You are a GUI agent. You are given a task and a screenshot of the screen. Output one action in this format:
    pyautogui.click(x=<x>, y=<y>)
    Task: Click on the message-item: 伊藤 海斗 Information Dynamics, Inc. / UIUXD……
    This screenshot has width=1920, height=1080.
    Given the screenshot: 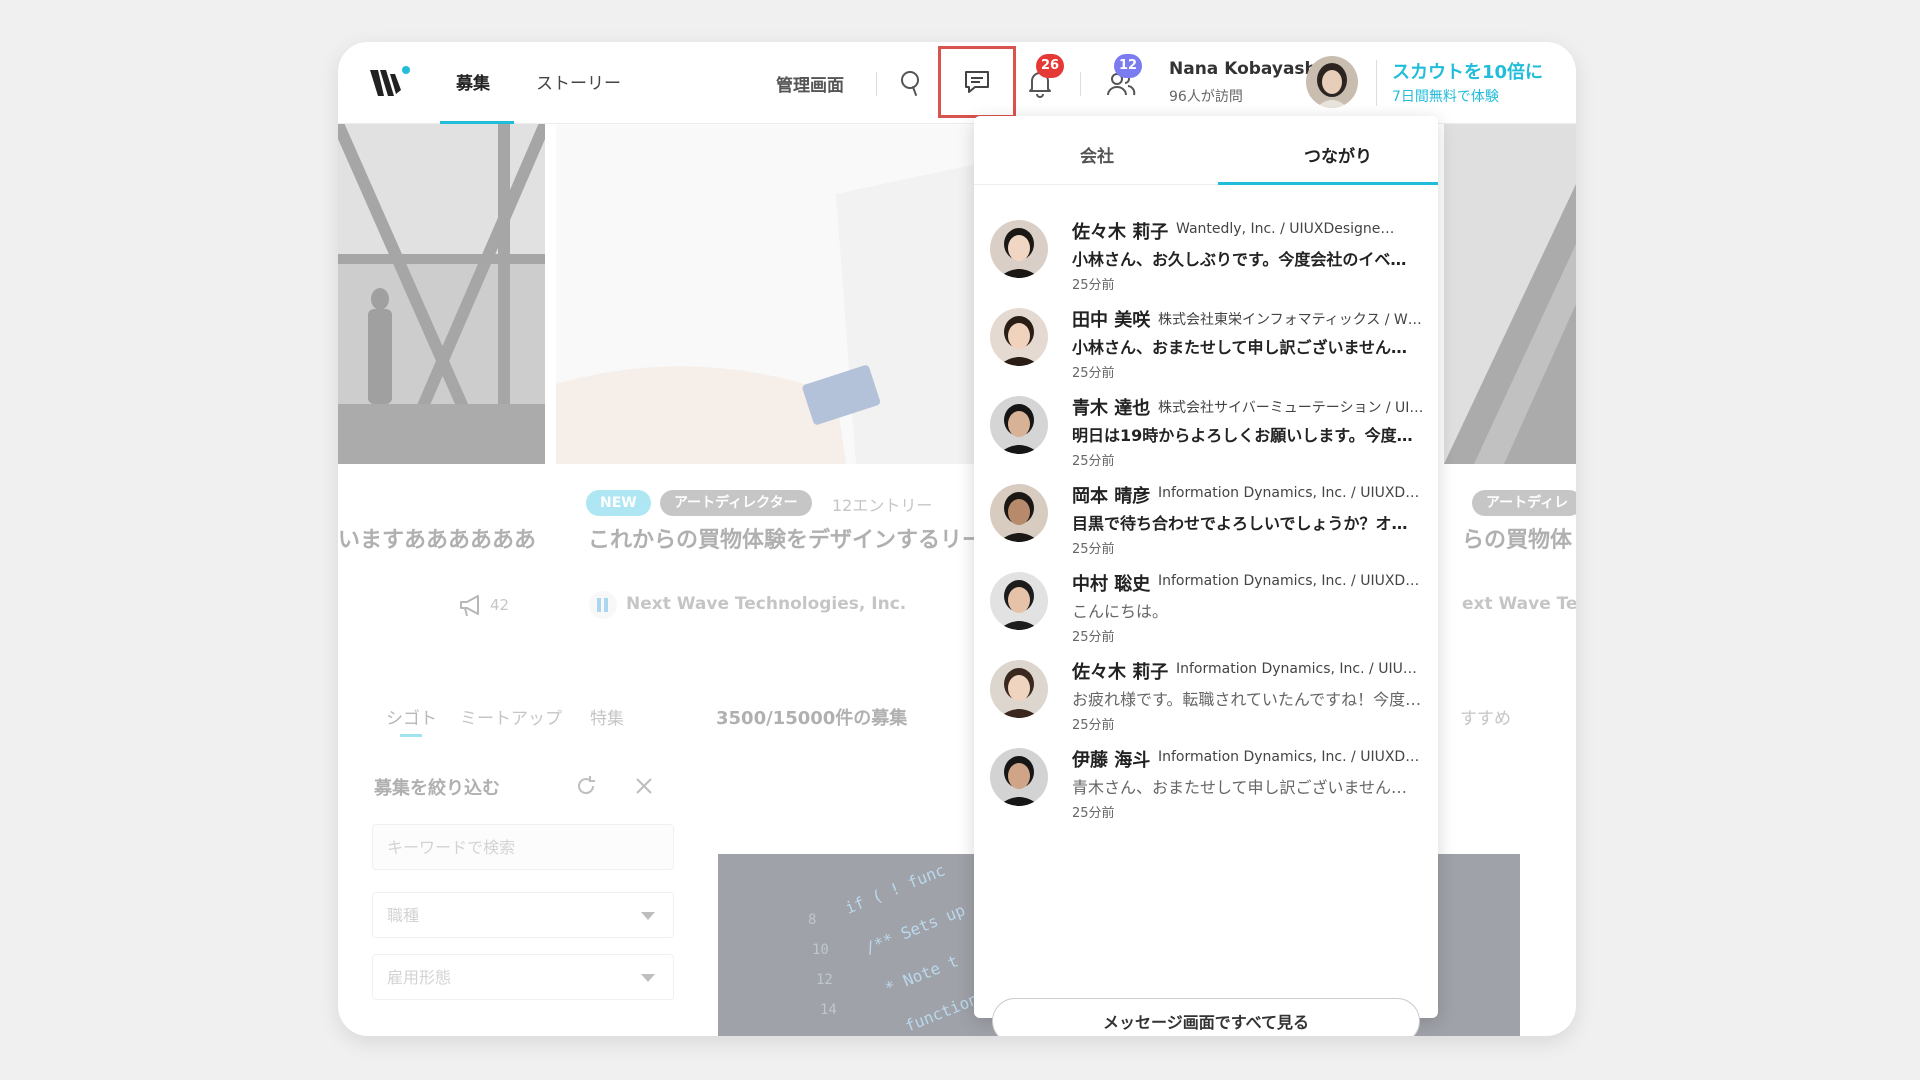 What is the action you would take?
    pyautogui.click(x=1206, y=790)
    